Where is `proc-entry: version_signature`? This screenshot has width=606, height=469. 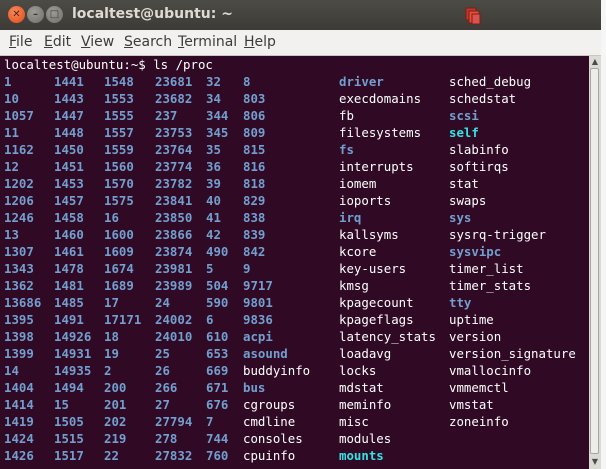
proc-entry: version_signature is located at coordinates (512, 353).